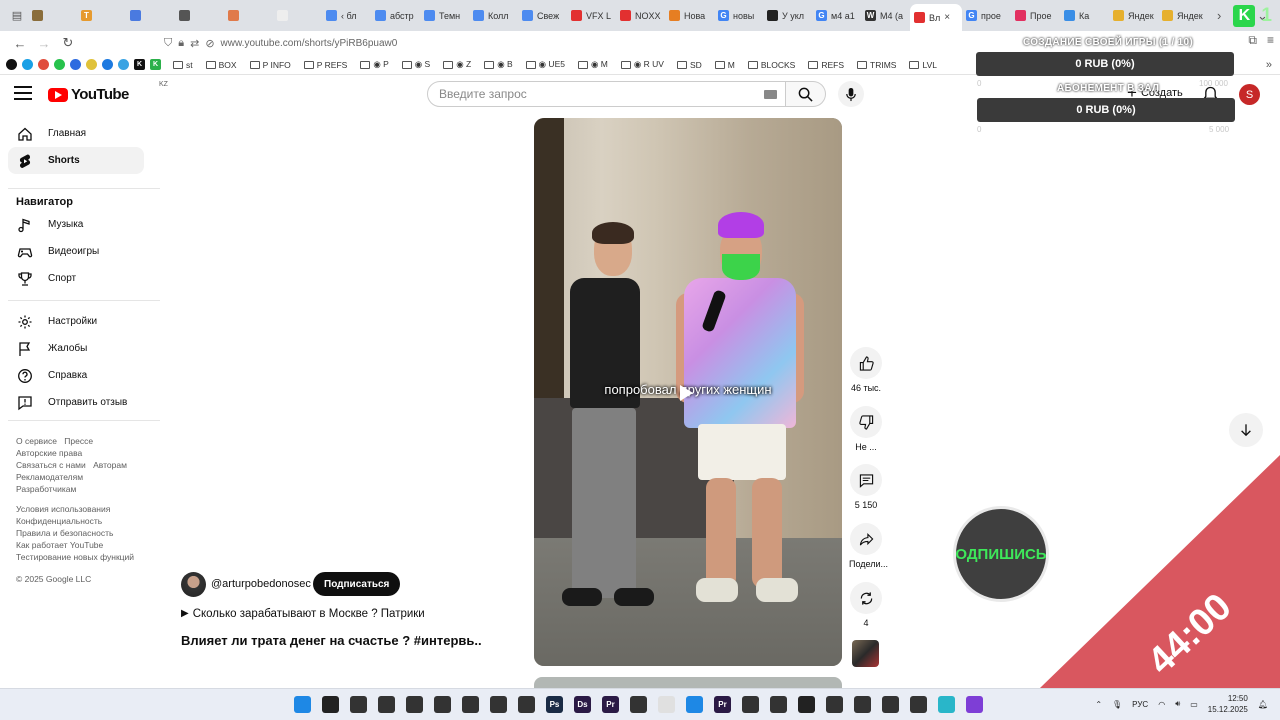 The image size is (1280, 720). I want to click on bookmark-folder: ◉ UE5, so click(545, 64).